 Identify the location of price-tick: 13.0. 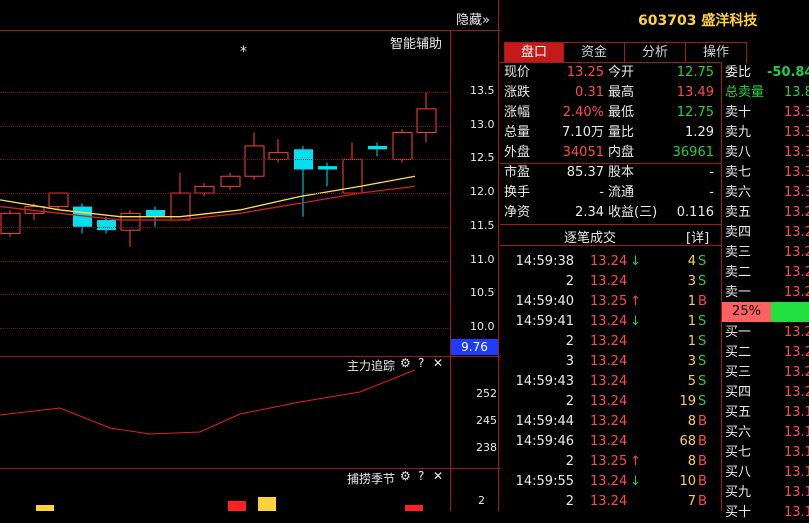
(482, 124).